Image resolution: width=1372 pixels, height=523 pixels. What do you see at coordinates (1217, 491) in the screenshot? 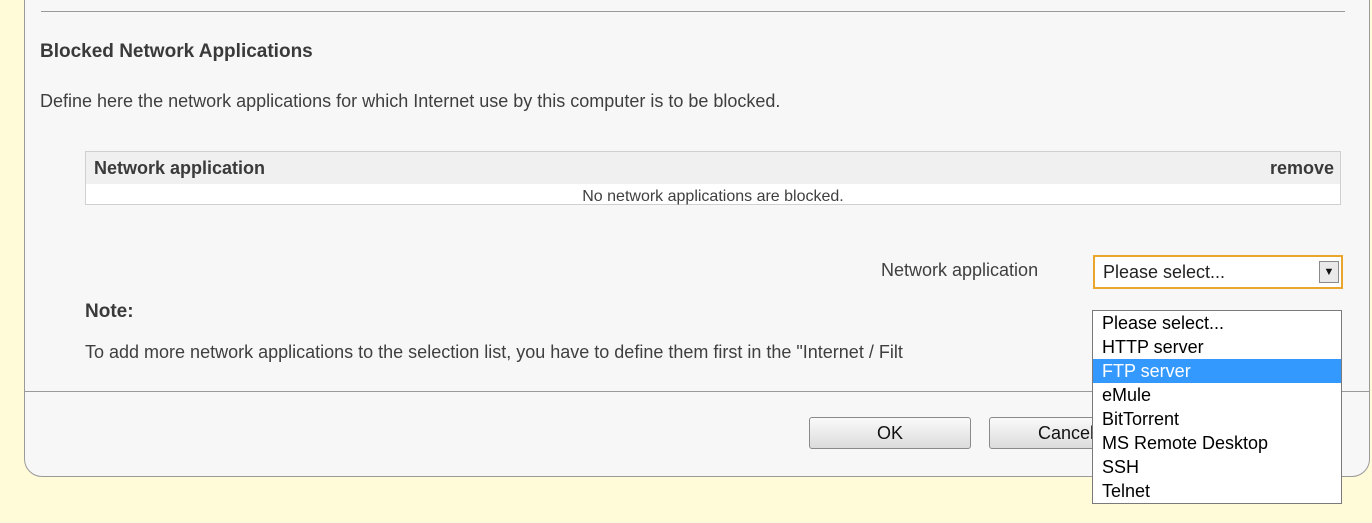
I see `dropdown-option: Telnet` at bounding box center [1217, 491].